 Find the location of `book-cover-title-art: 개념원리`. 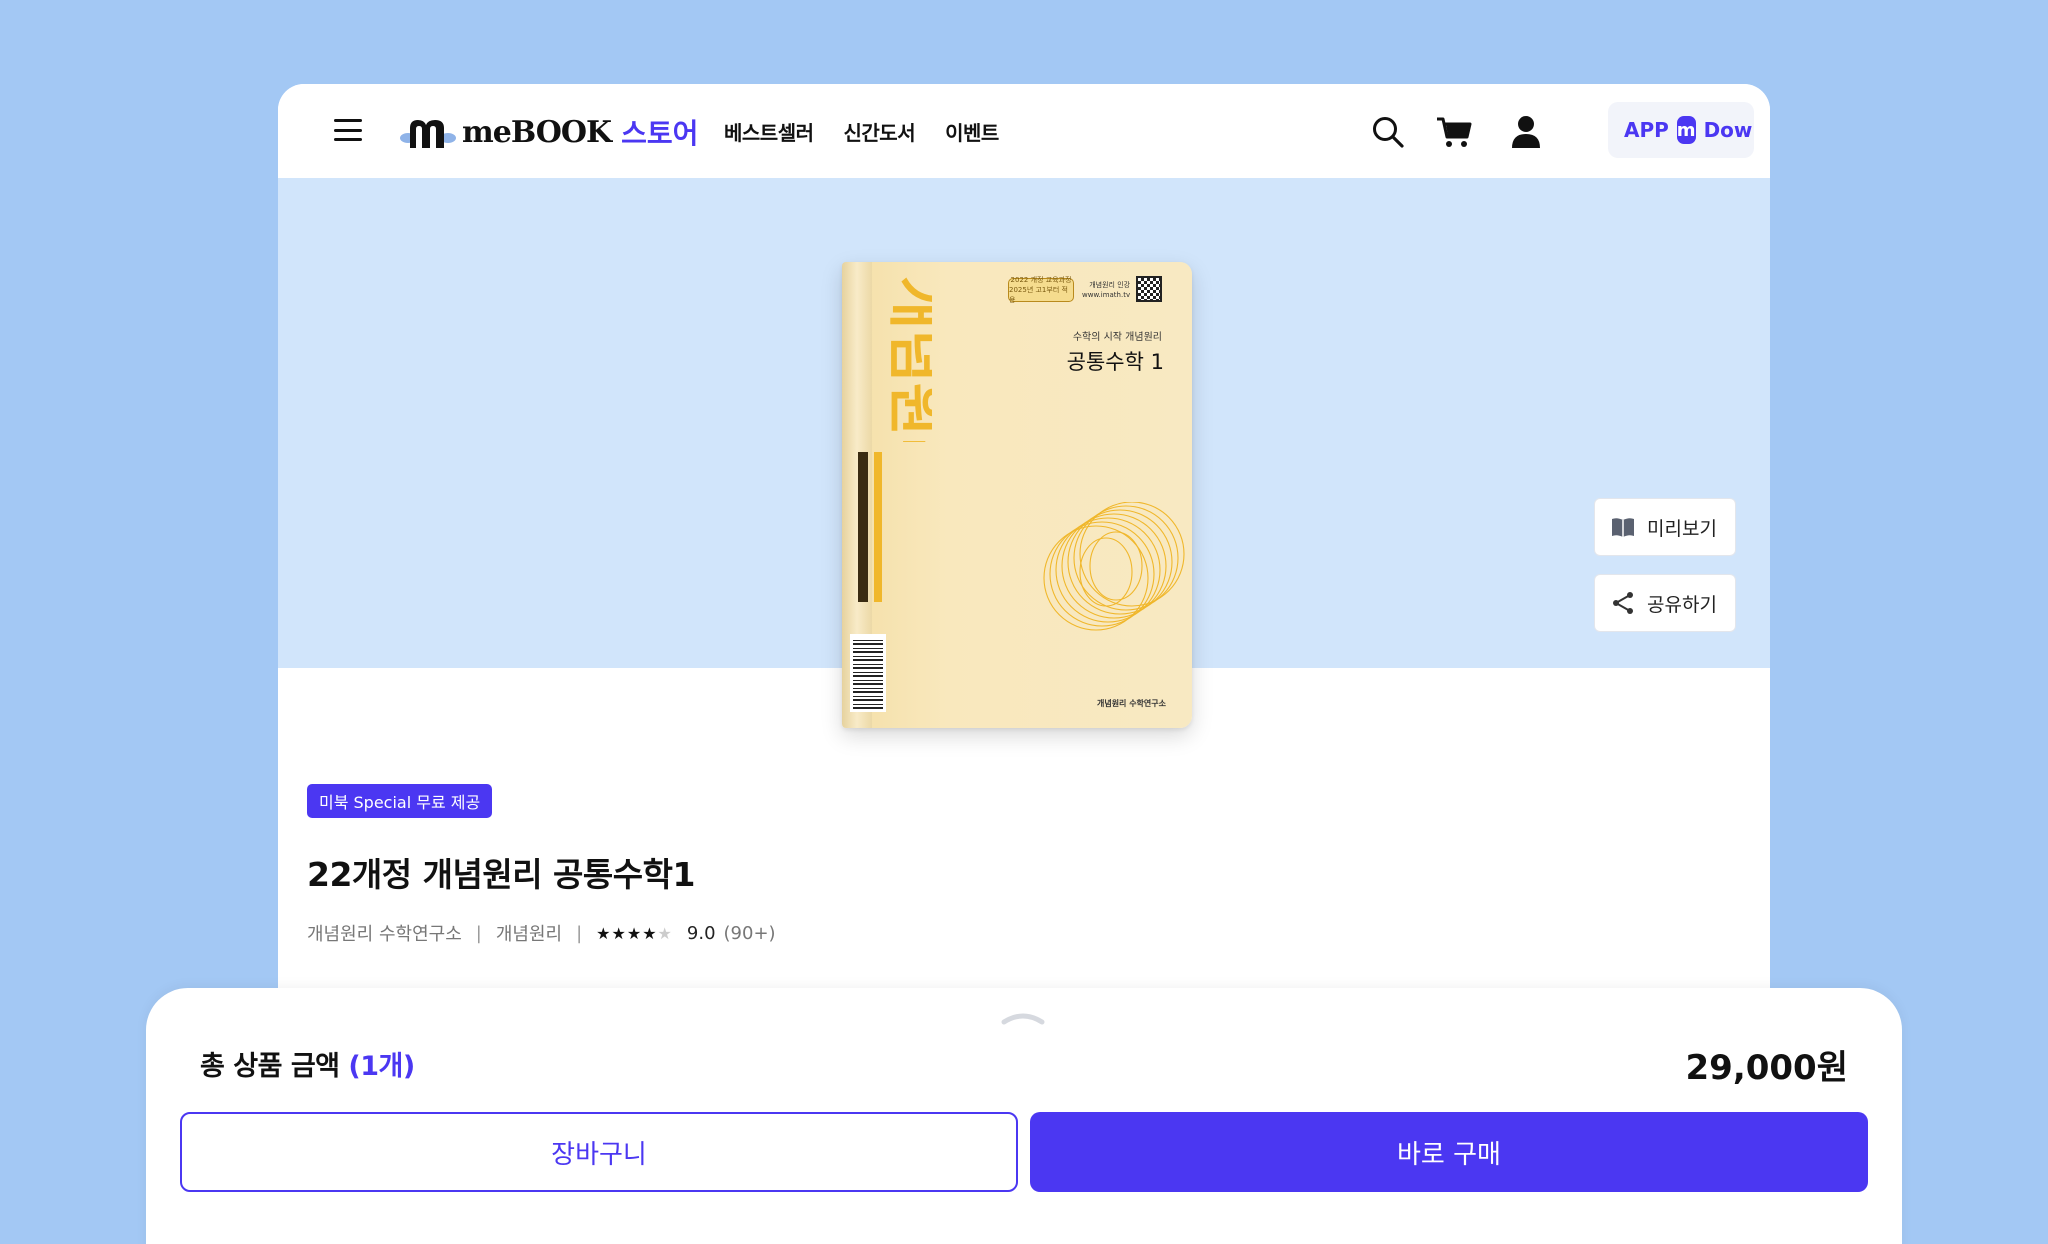

book-cover-title-art: 개념원리 is located at coordinates (907, 359).